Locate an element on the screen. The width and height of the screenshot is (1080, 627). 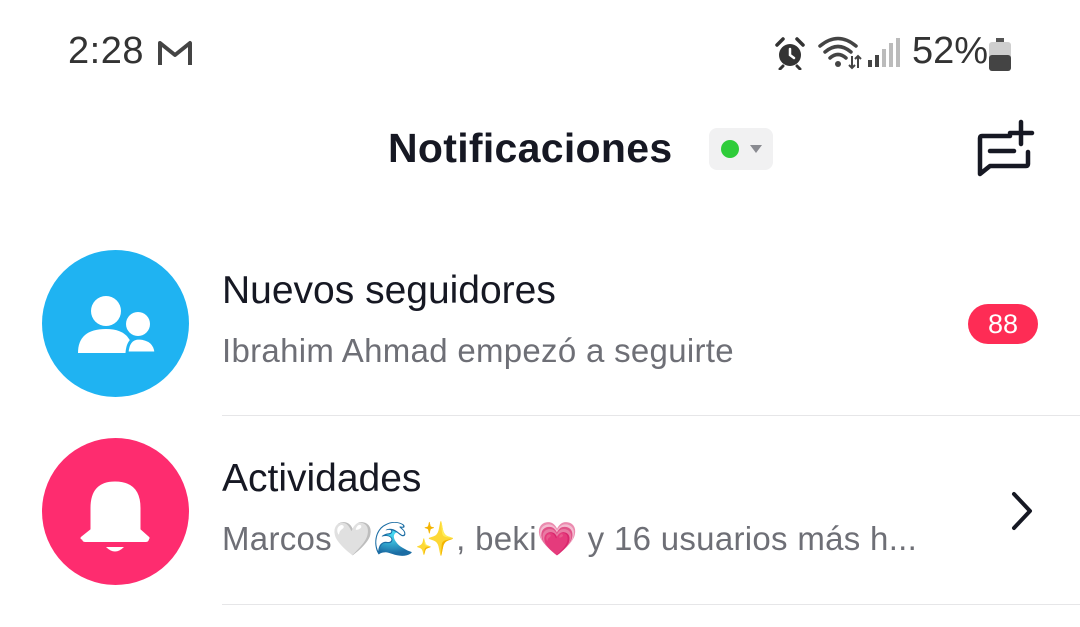
caret-down-icon is located at coordinates (756, 149).